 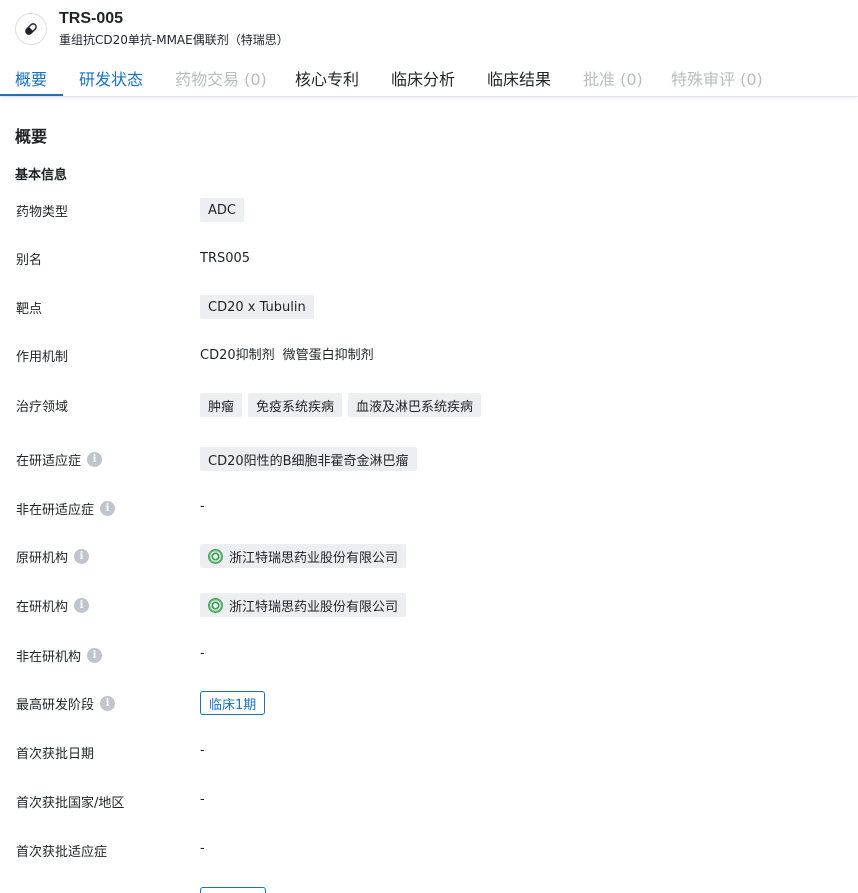 I want to click on tab-core-patents: 核心专利, so click(x=327, y=78).